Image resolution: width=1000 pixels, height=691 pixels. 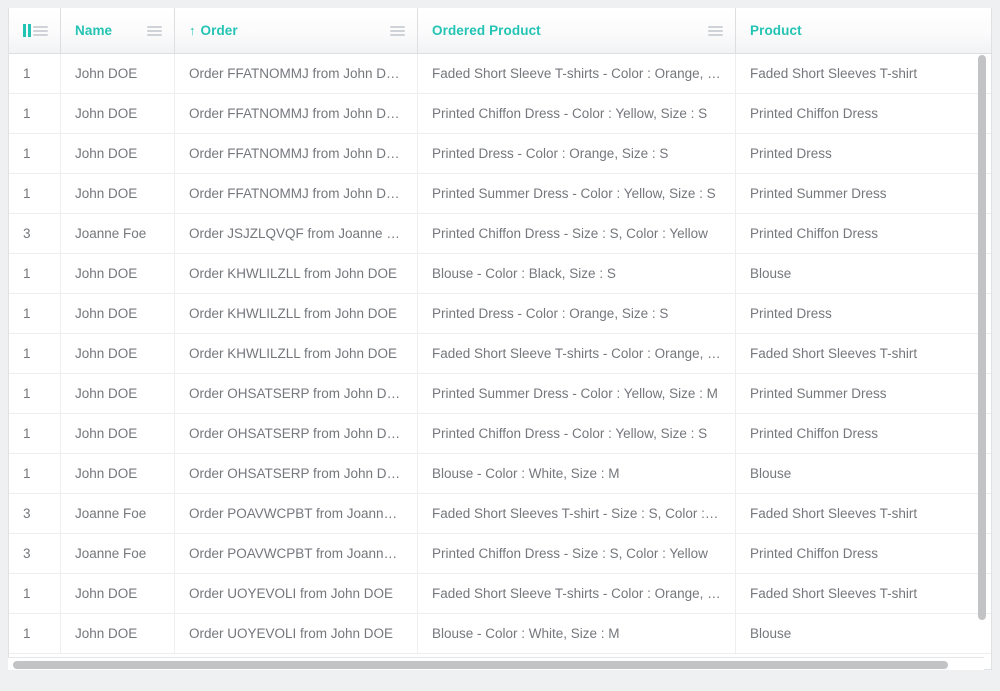 What do you see at coordinates (577, 30) in the screenshot?
I see `column-header-ordered-product: Ordered Product` at bounding box center [577, 30].